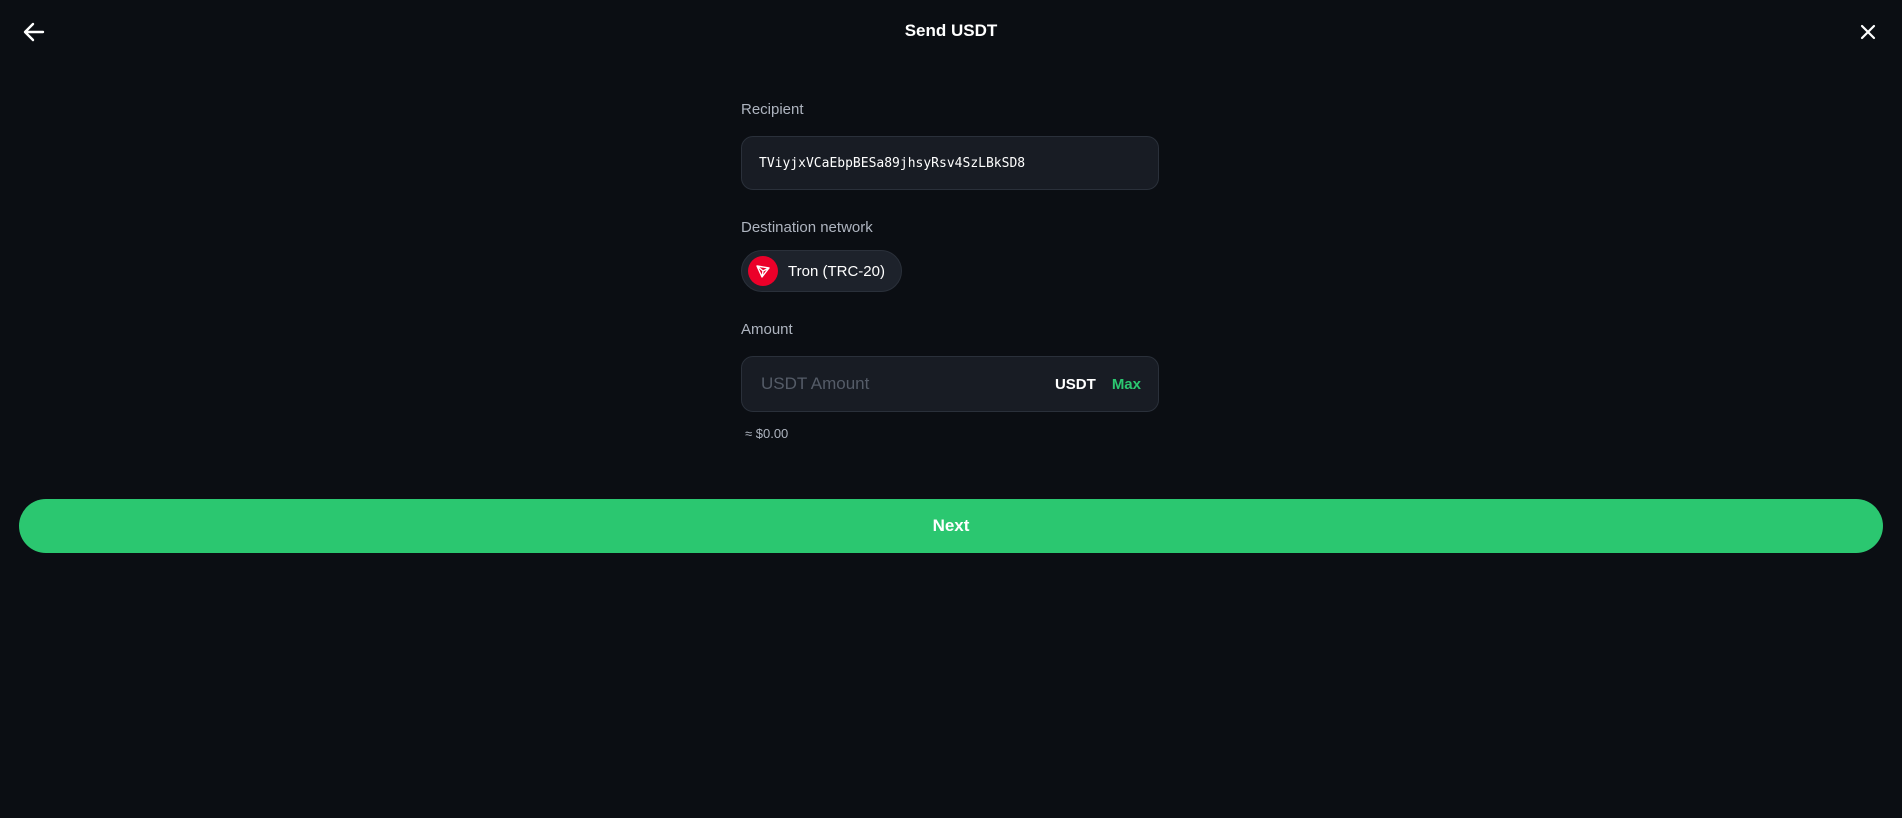 The image size is (1902, 818). I want to click on header: Send USDT, so click(951, 32).